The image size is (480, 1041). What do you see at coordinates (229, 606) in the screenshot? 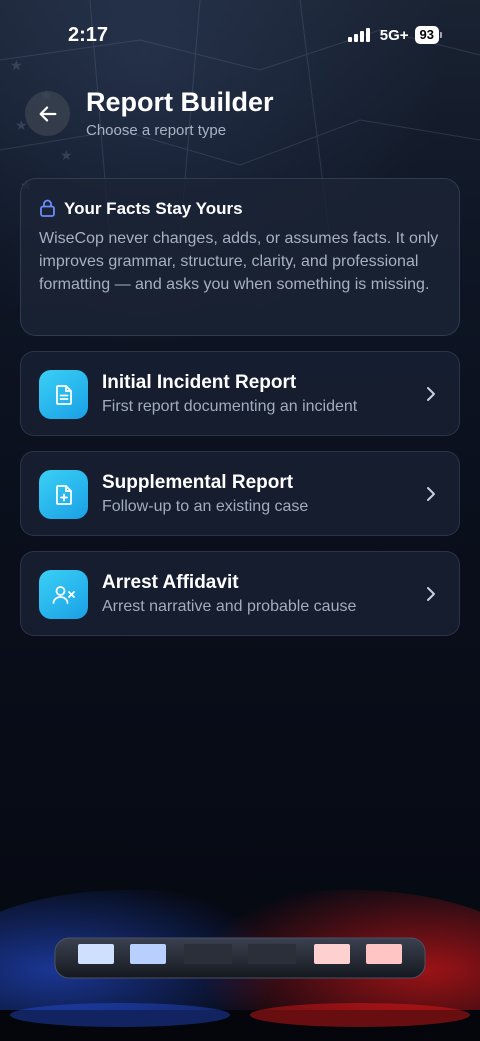
I see `report-option-subtitle: Arrest narrative and probable cause` at bounding box center [229, 606].